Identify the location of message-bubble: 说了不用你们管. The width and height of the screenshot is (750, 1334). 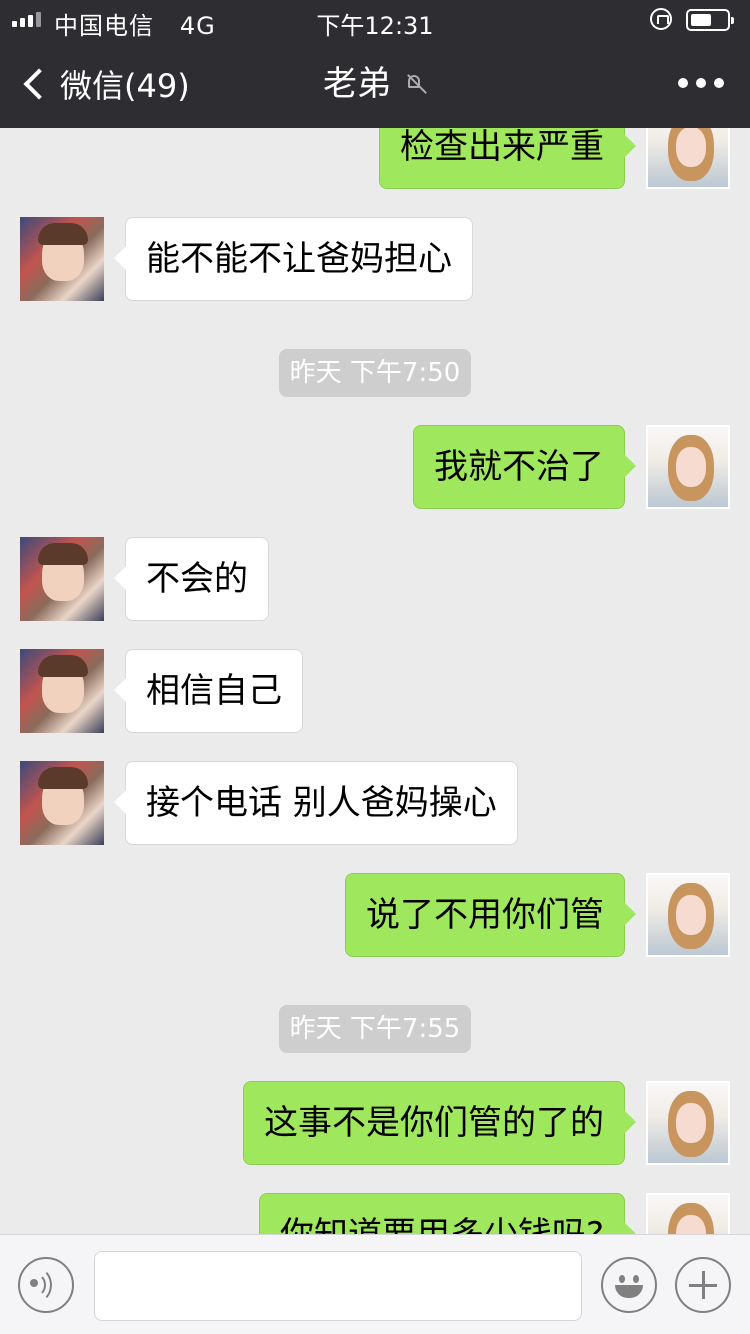
(490, 915).